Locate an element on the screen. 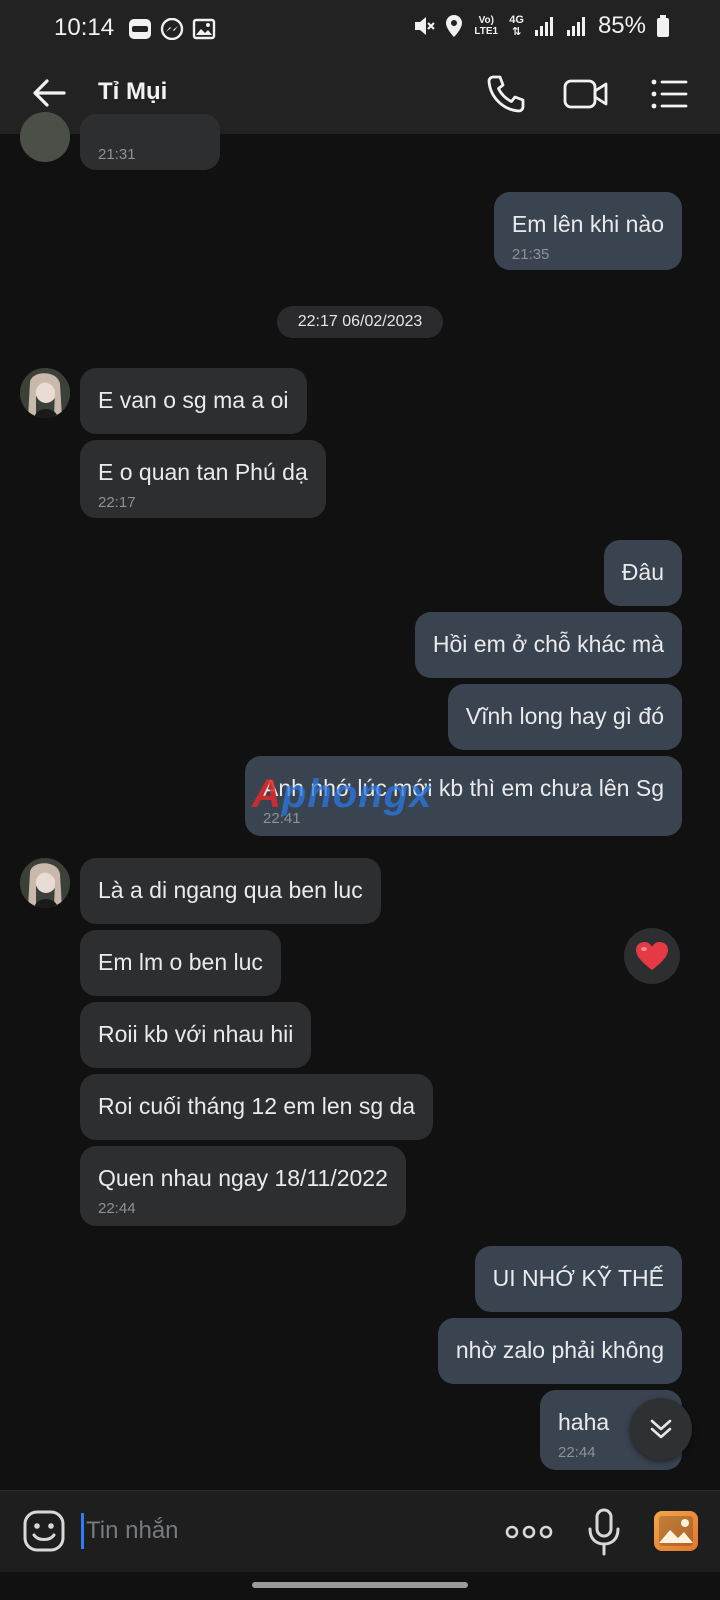  messenger-icon is located at coordinates (172, 29).